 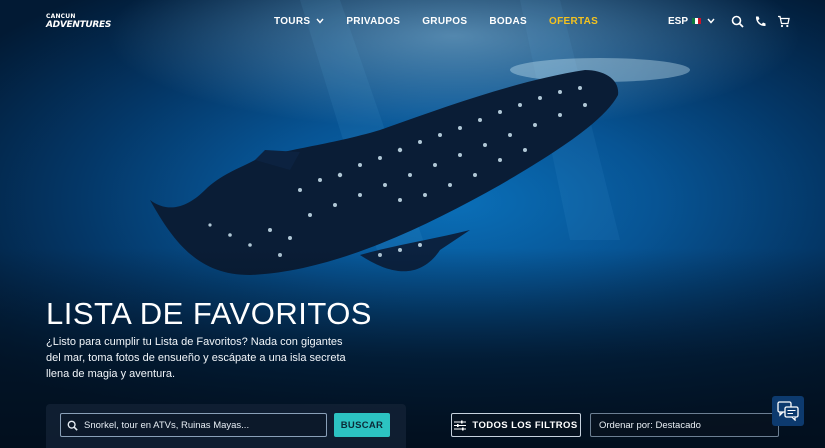 I want to click on nav-item-label: BODAS, so click(x=508, y=21).